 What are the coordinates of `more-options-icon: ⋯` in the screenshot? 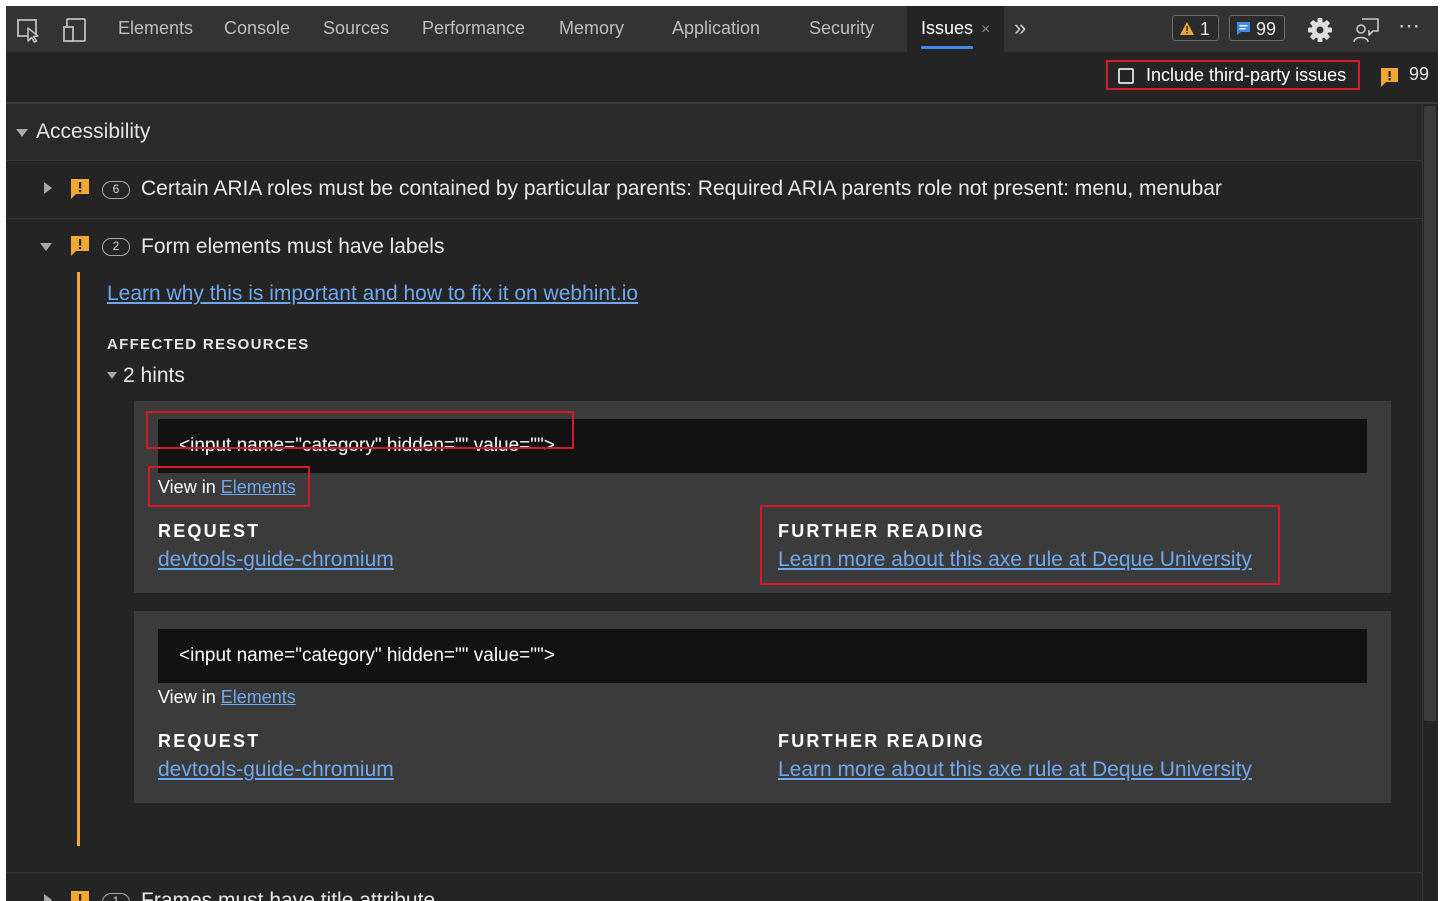 It's located at (1410, 29).